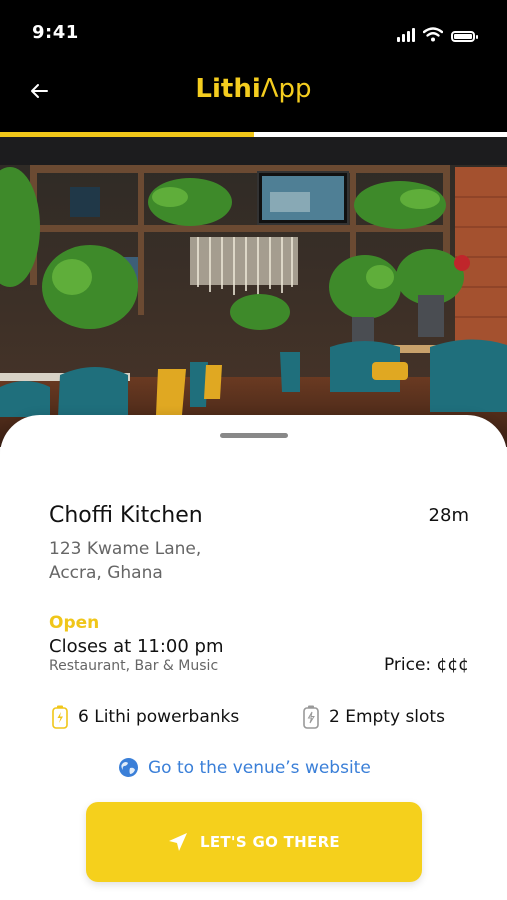  I want to click on charged-battery-icon, so click(60, 717).